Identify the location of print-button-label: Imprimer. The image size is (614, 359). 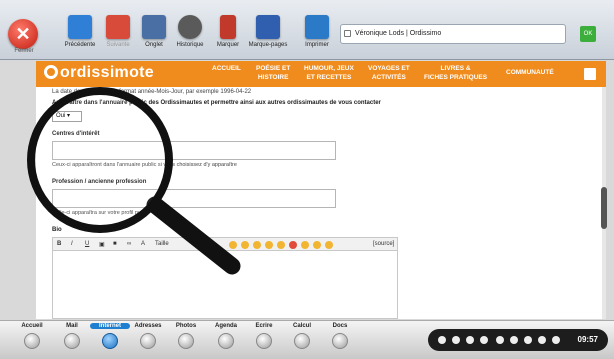
(317, 45).